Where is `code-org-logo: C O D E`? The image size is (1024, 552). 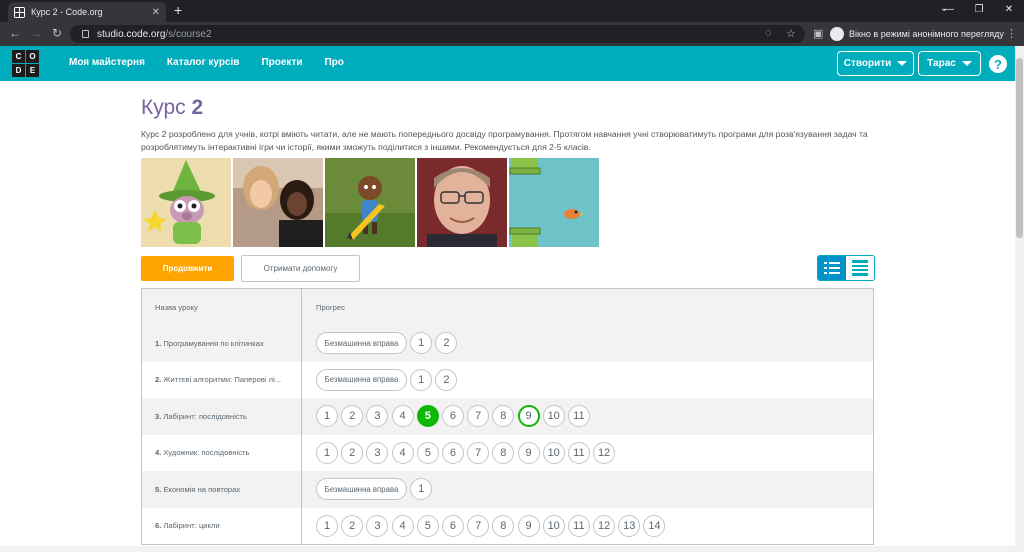 code-org-logo: C O D E is located at coordinates (25, 63).